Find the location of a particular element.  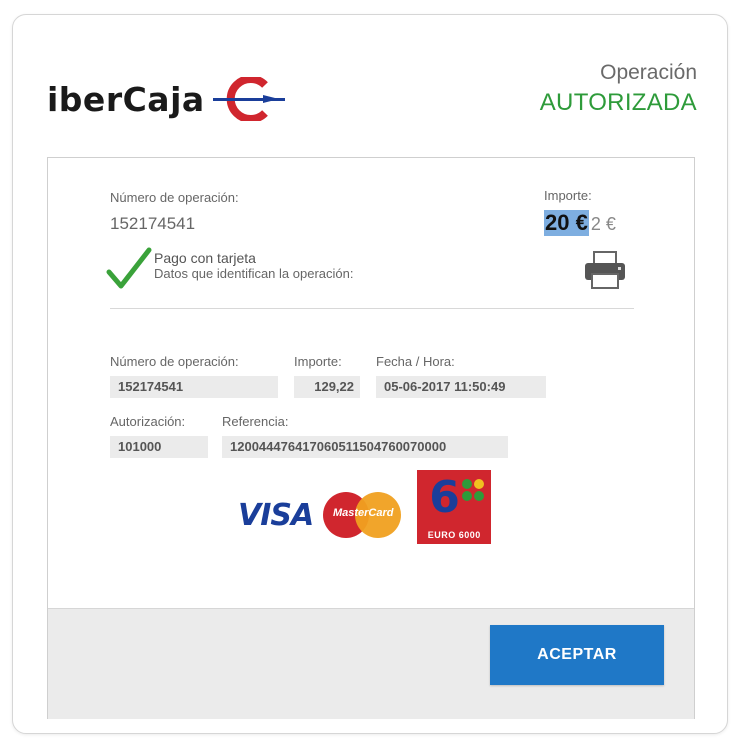

euro6000-logo: 6 EURO 6000 is located at coordinates (454, 507).